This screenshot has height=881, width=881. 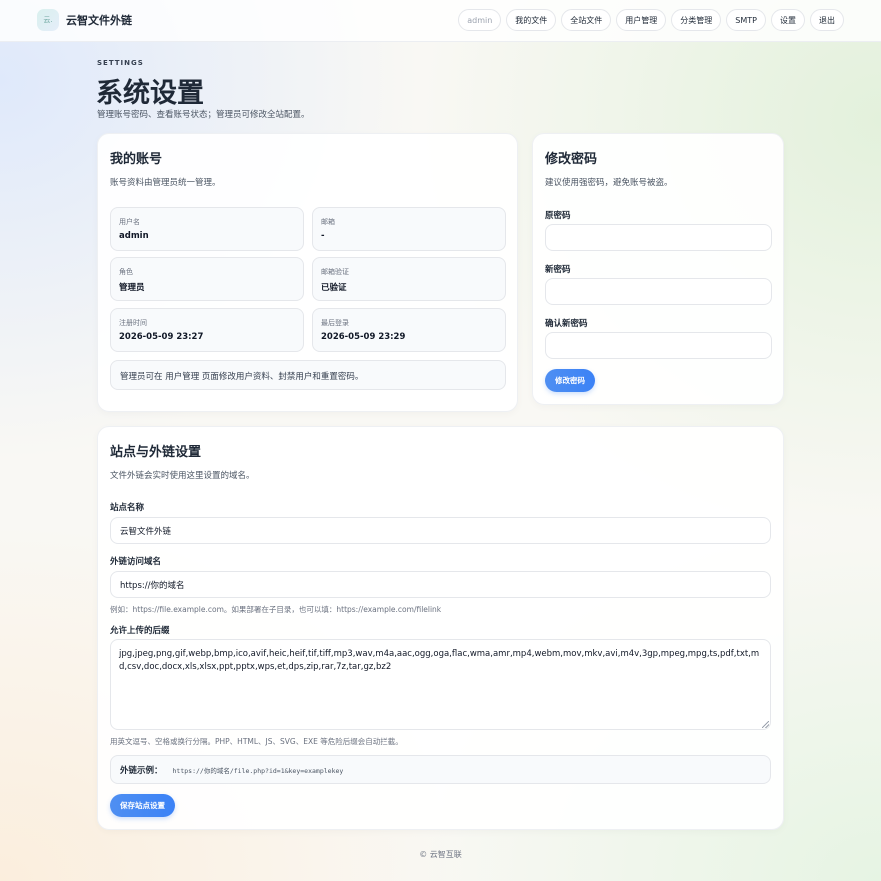 What do you see at coordinates (328, 222) in the screenshot?
I see `info-label: 邮箱` at bounding box center [328, 222].